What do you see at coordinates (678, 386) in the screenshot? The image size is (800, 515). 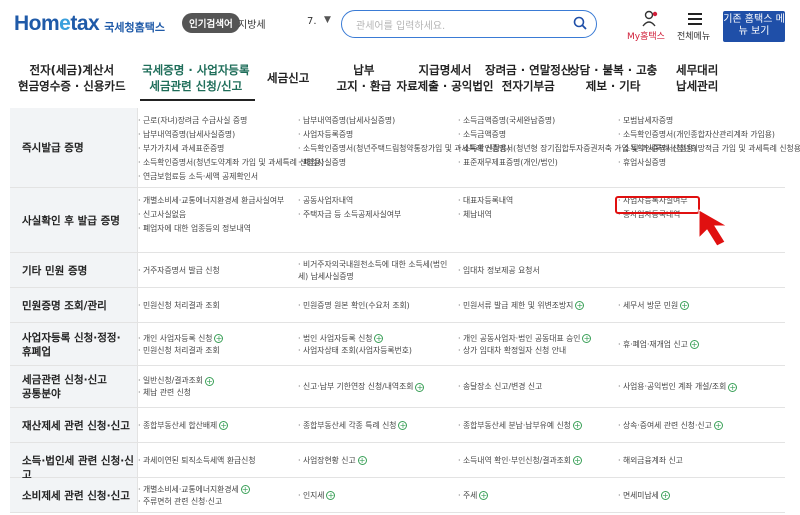 I see `menu-link: · 사업용·공익법인 계좌 개설/조회 +` at bounding box center [678, 386].